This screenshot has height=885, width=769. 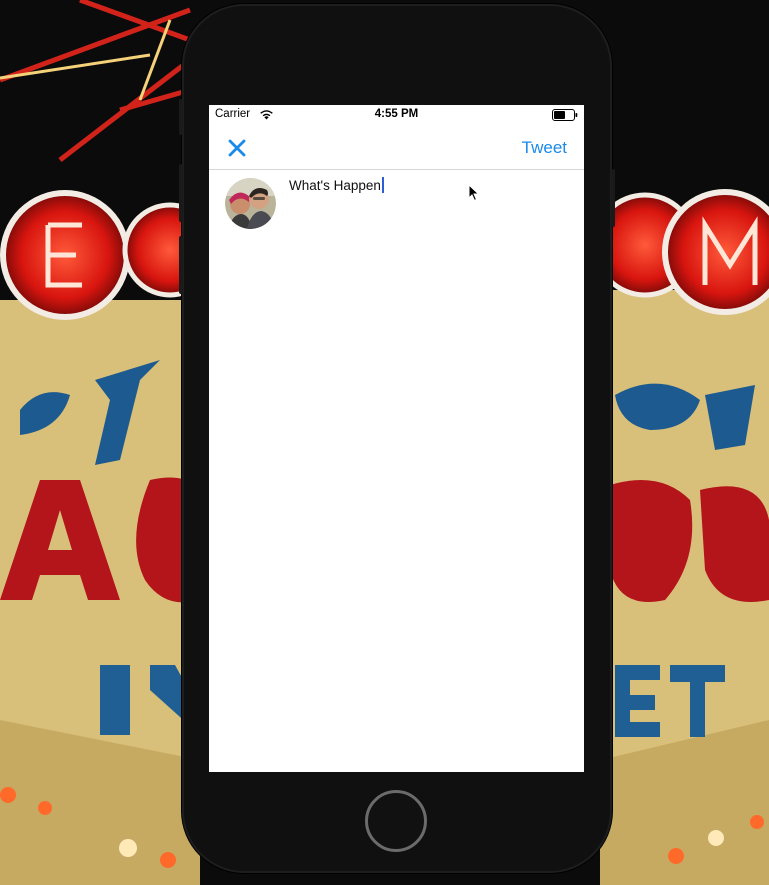 What do you see at coordinates (181, 193) in the screenshot?
I see `volume-up-button` at bounding box center [181, 193].